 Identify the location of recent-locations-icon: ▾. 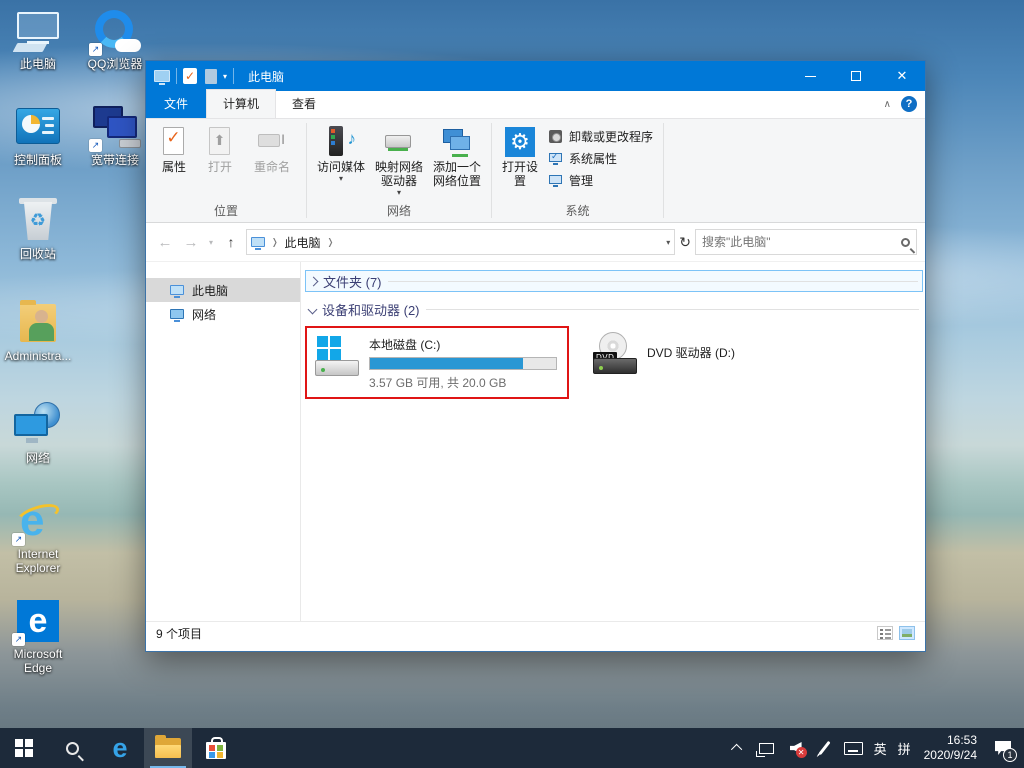
(211, 242).